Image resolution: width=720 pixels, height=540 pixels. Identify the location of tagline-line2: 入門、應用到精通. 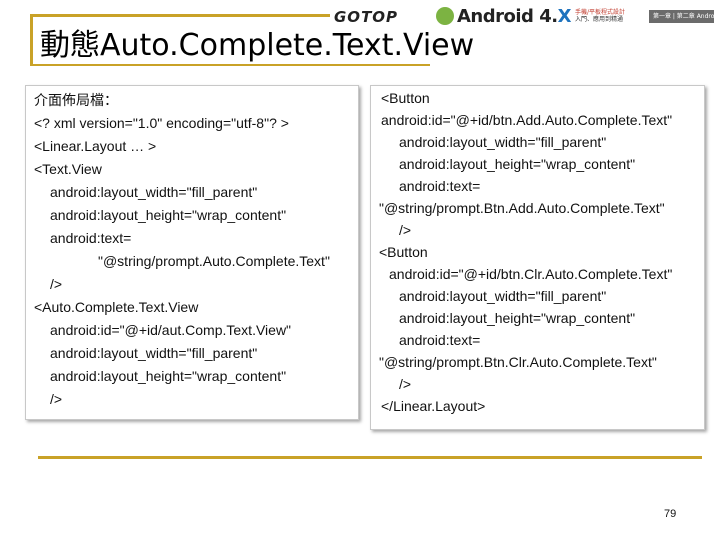
(598, 19).